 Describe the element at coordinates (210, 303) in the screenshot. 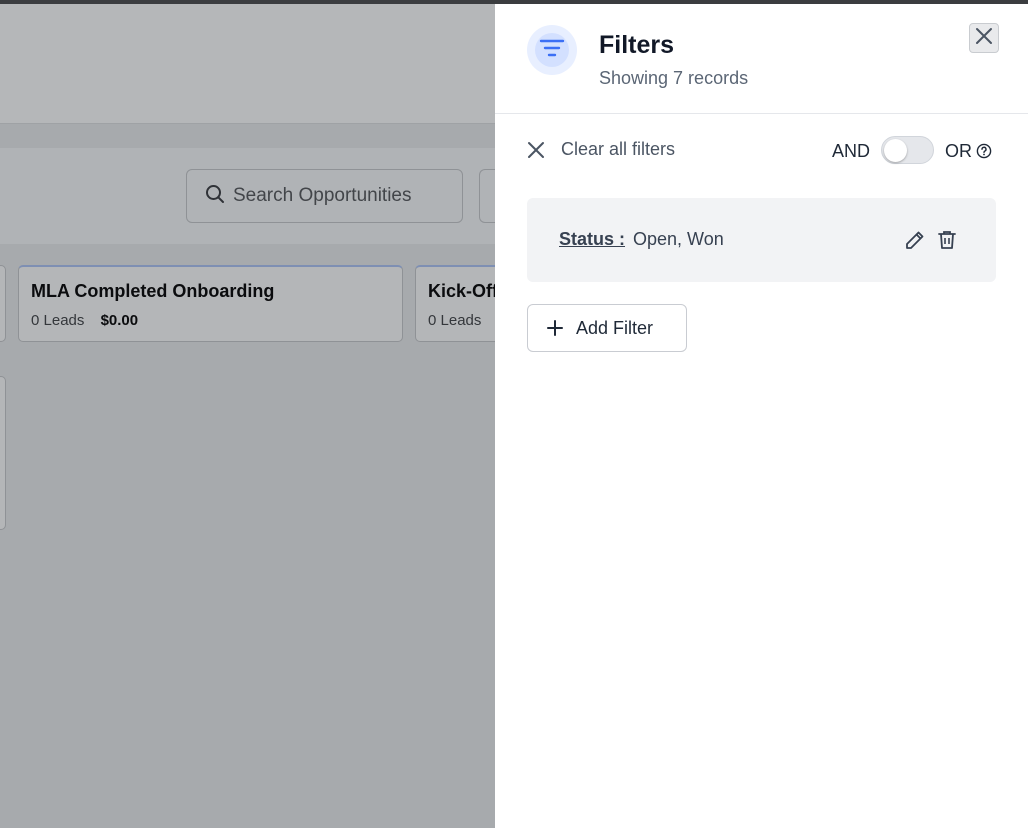

I see `stage-card: MLA Completed Onboarding 0 Leads $0.00` at that location.